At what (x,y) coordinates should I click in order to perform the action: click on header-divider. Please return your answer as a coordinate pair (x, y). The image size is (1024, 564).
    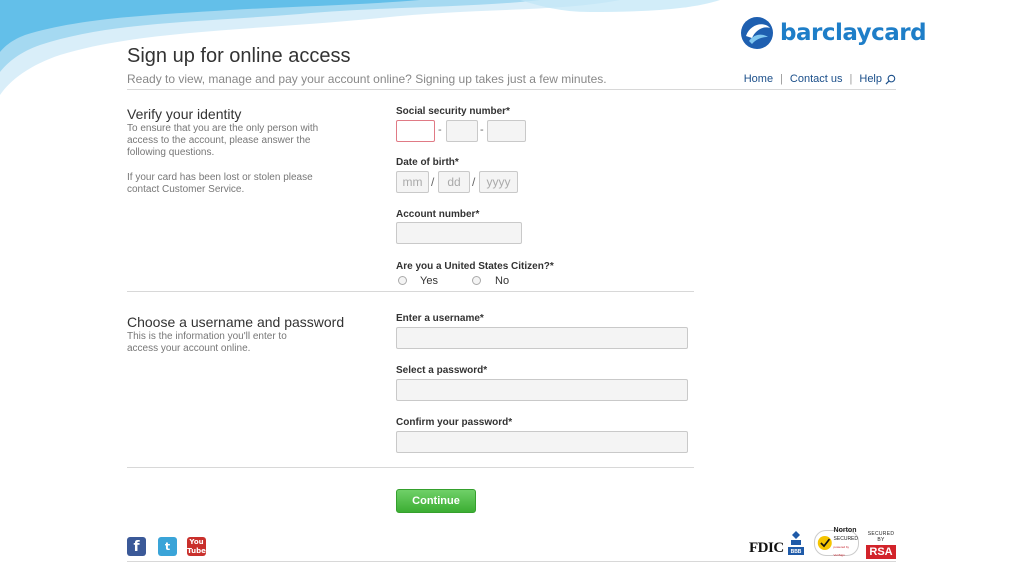
    Looking at the image, I should click on (511, 89).